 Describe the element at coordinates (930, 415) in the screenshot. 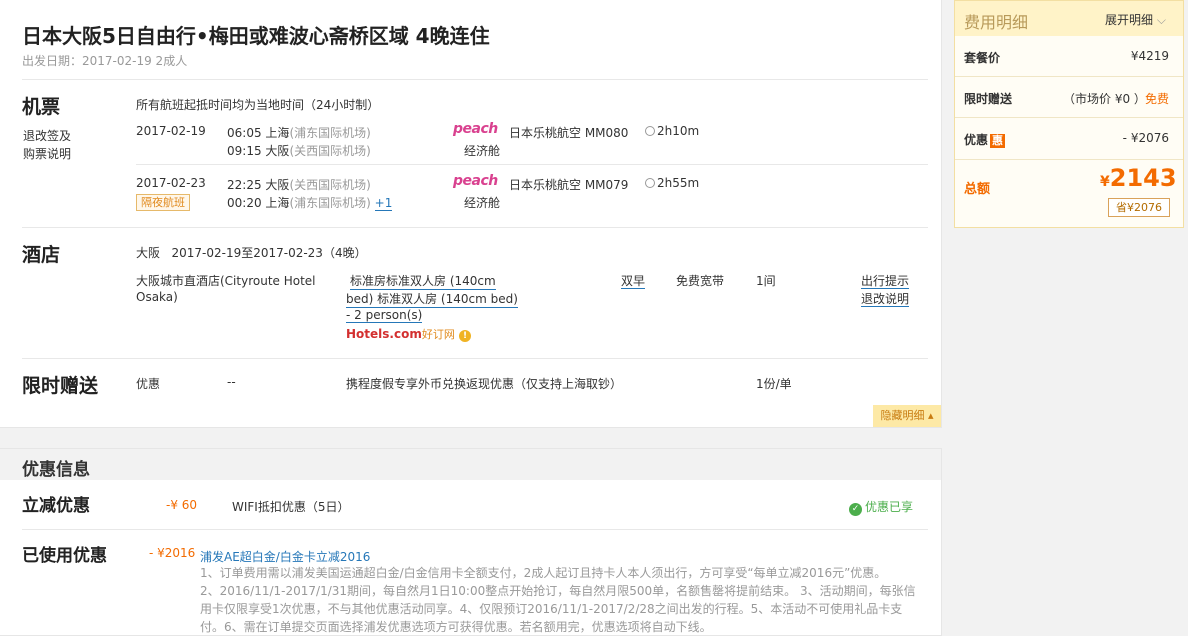

I see `caret-up-icon: ▴` at that location.